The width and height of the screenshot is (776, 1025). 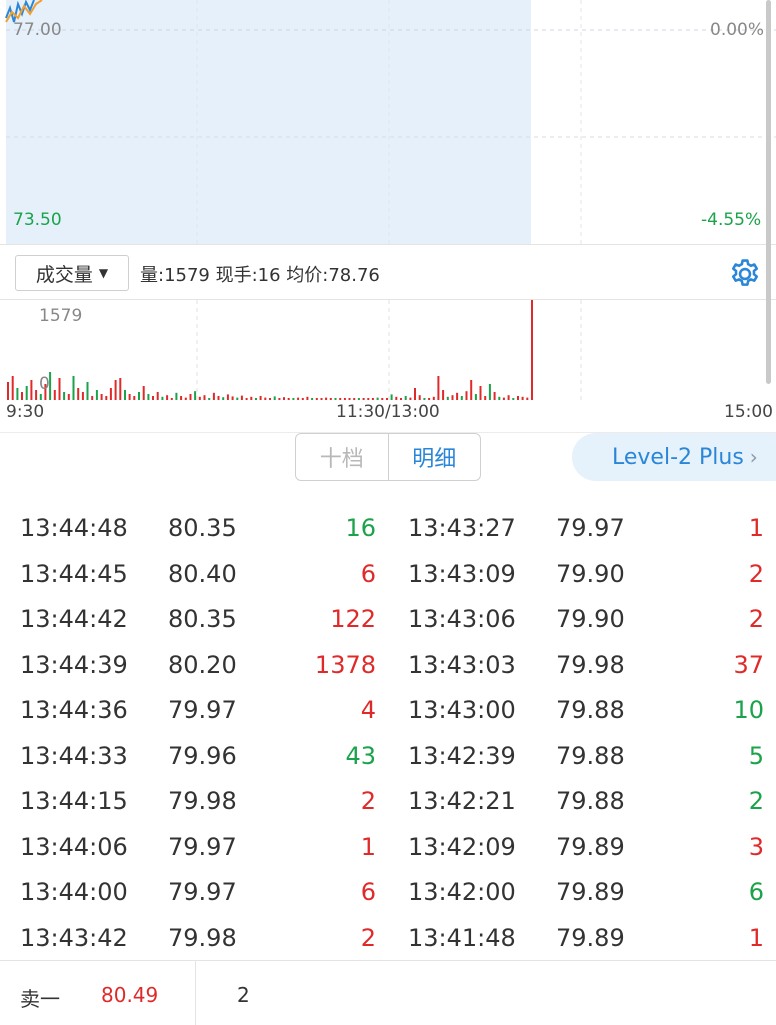 I want to click on sell-one-label: 卖一, so click(x=40, y=999).